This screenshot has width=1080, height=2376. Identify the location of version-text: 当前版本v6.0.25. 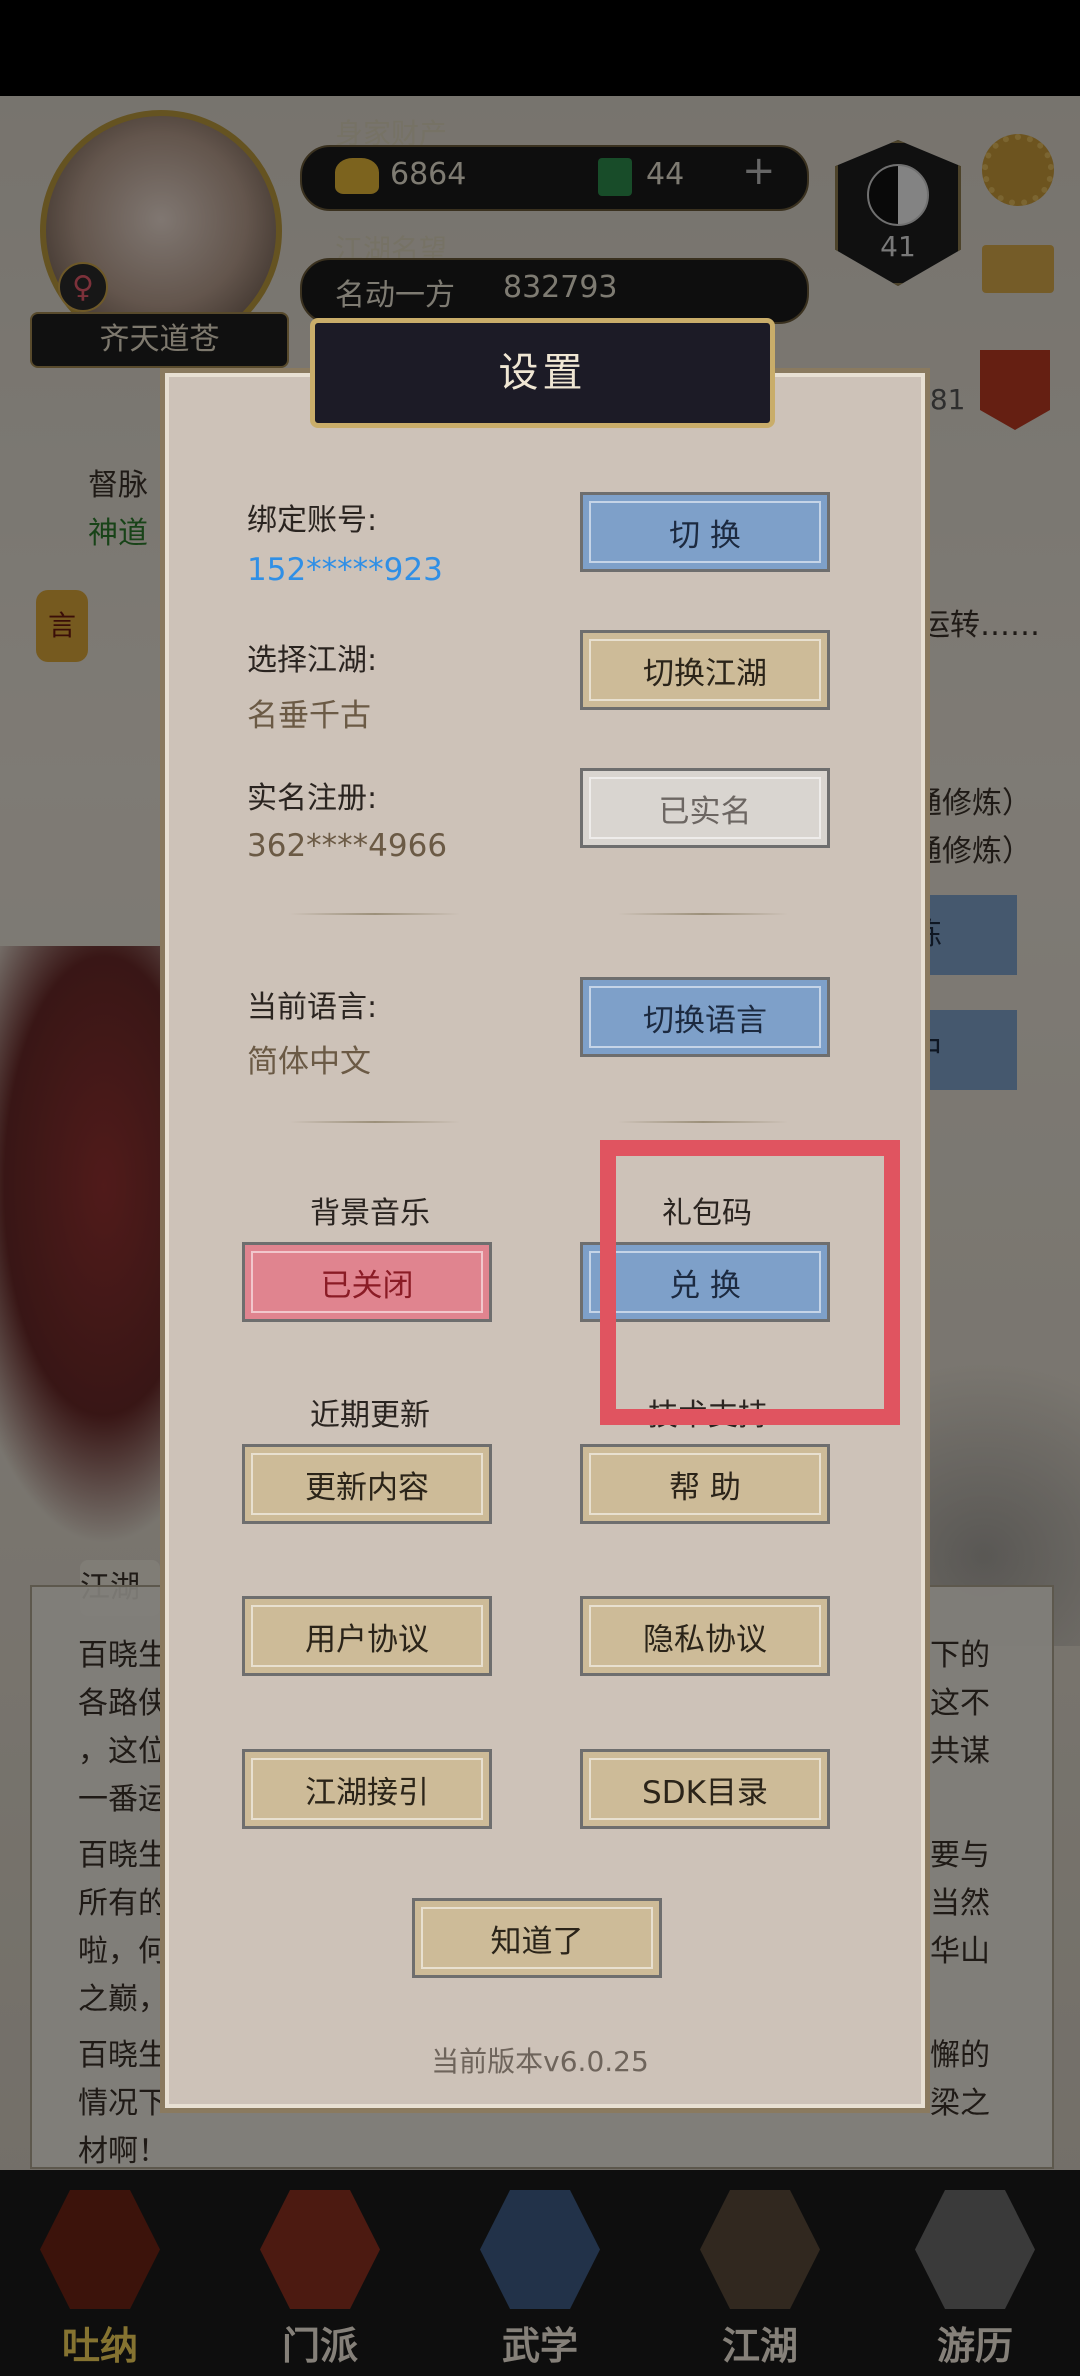
(540, 2061).